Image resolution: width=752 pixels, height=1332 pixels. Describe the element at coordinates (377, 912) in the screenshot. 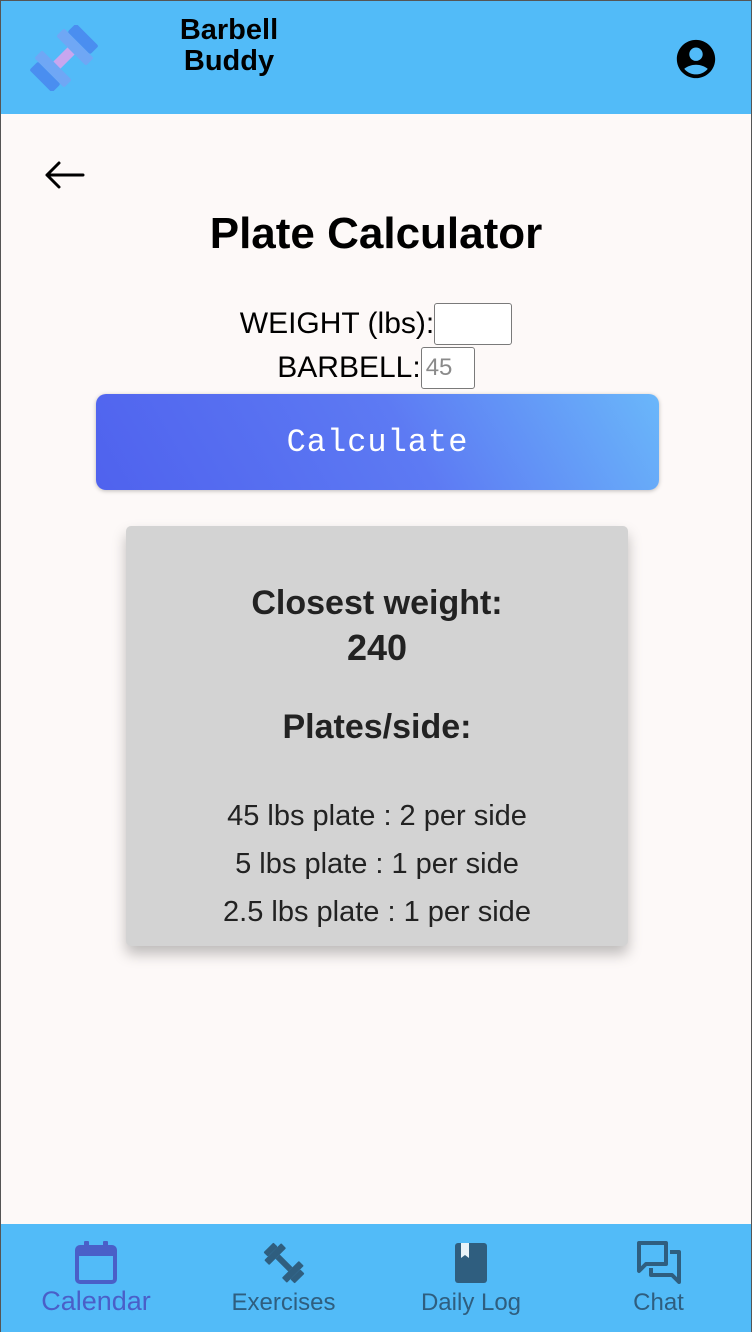

I see `plate-list-item: 2.5 lbs plate : 1 per side` at that location.